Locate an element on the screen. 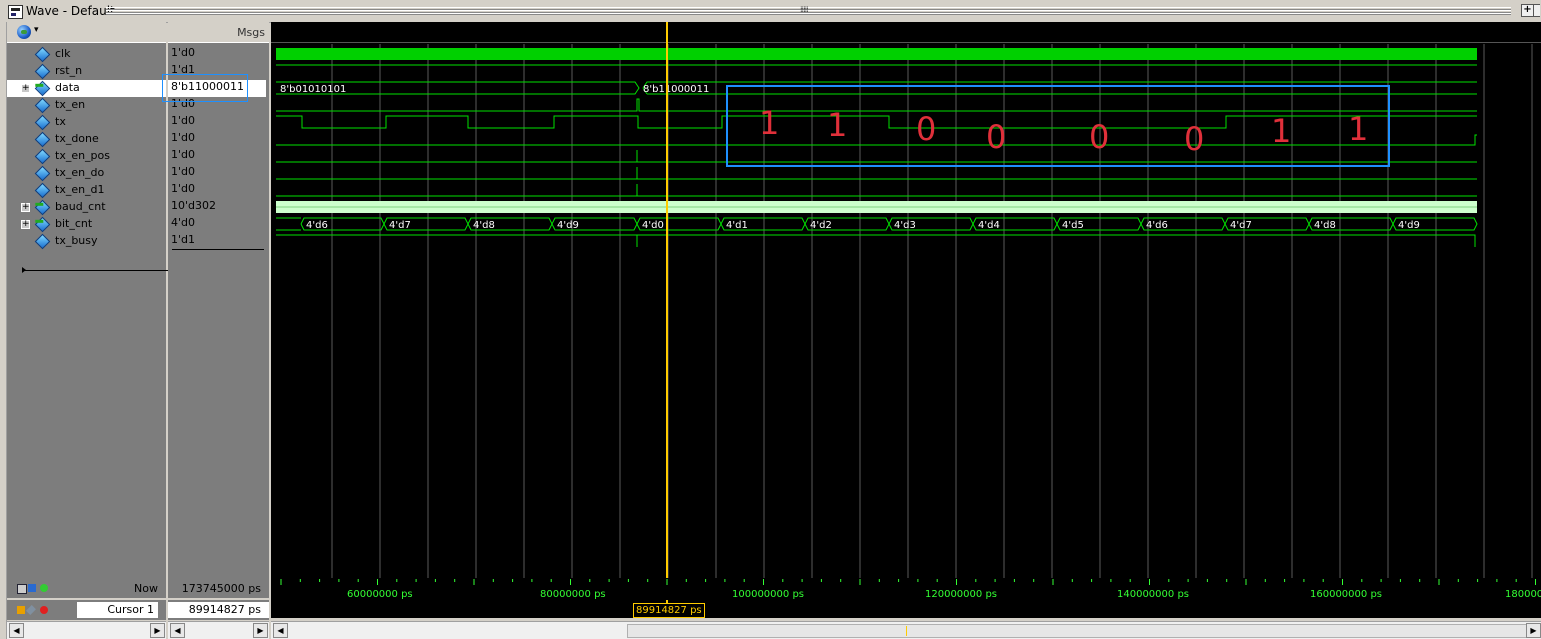 This screenshot has width=1541, height=639. signal-row: tx_done is located at coordinates (86, 139).